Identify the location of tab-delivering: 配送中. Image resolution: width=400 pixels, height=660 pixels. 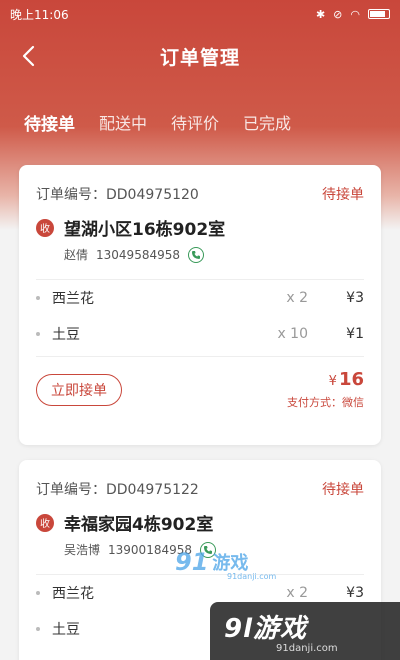
(123, 122).